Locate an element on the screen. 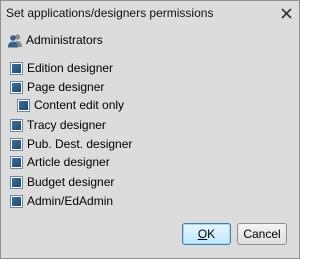  permission-pub-dest-designer: Pub. Dest. designer is located at coordinates (71, 144).